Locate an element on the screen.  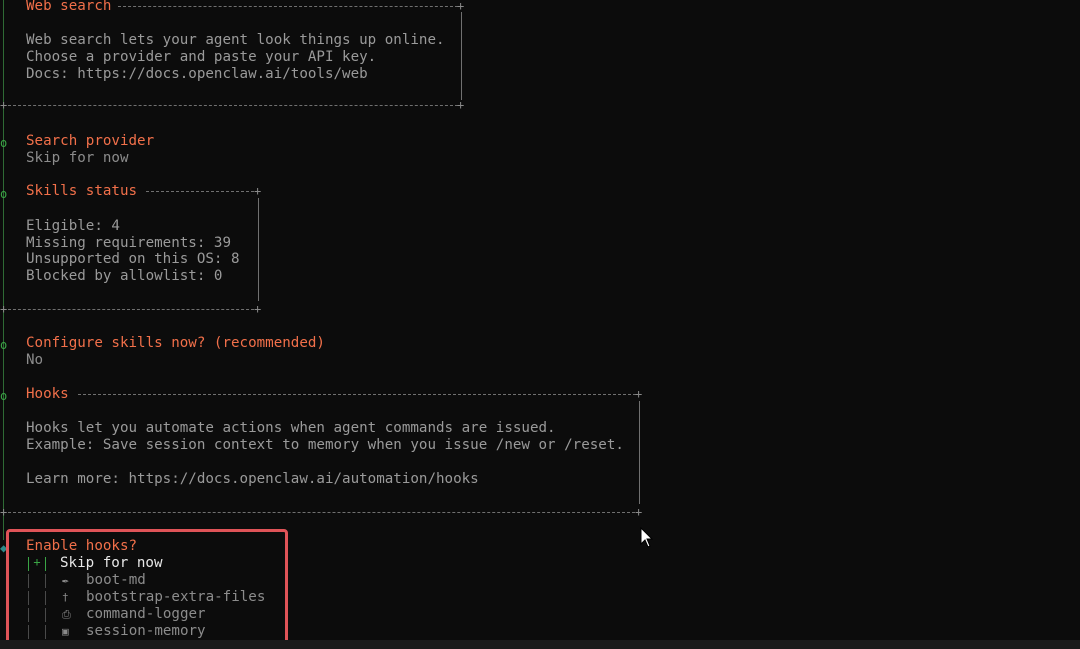
search-provider-bullet: o is located at coordinates (4, 143).